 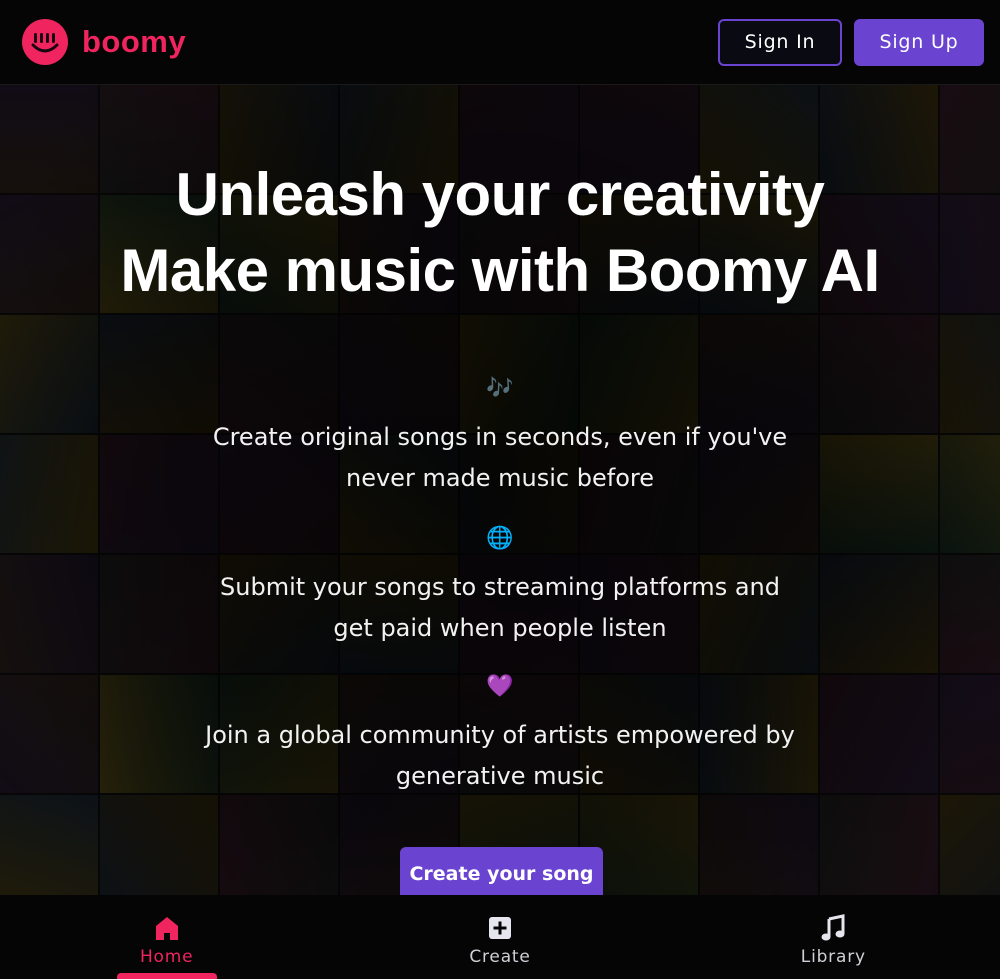 I want to click on nav-item-home: Home, so click(x=166, y=937).